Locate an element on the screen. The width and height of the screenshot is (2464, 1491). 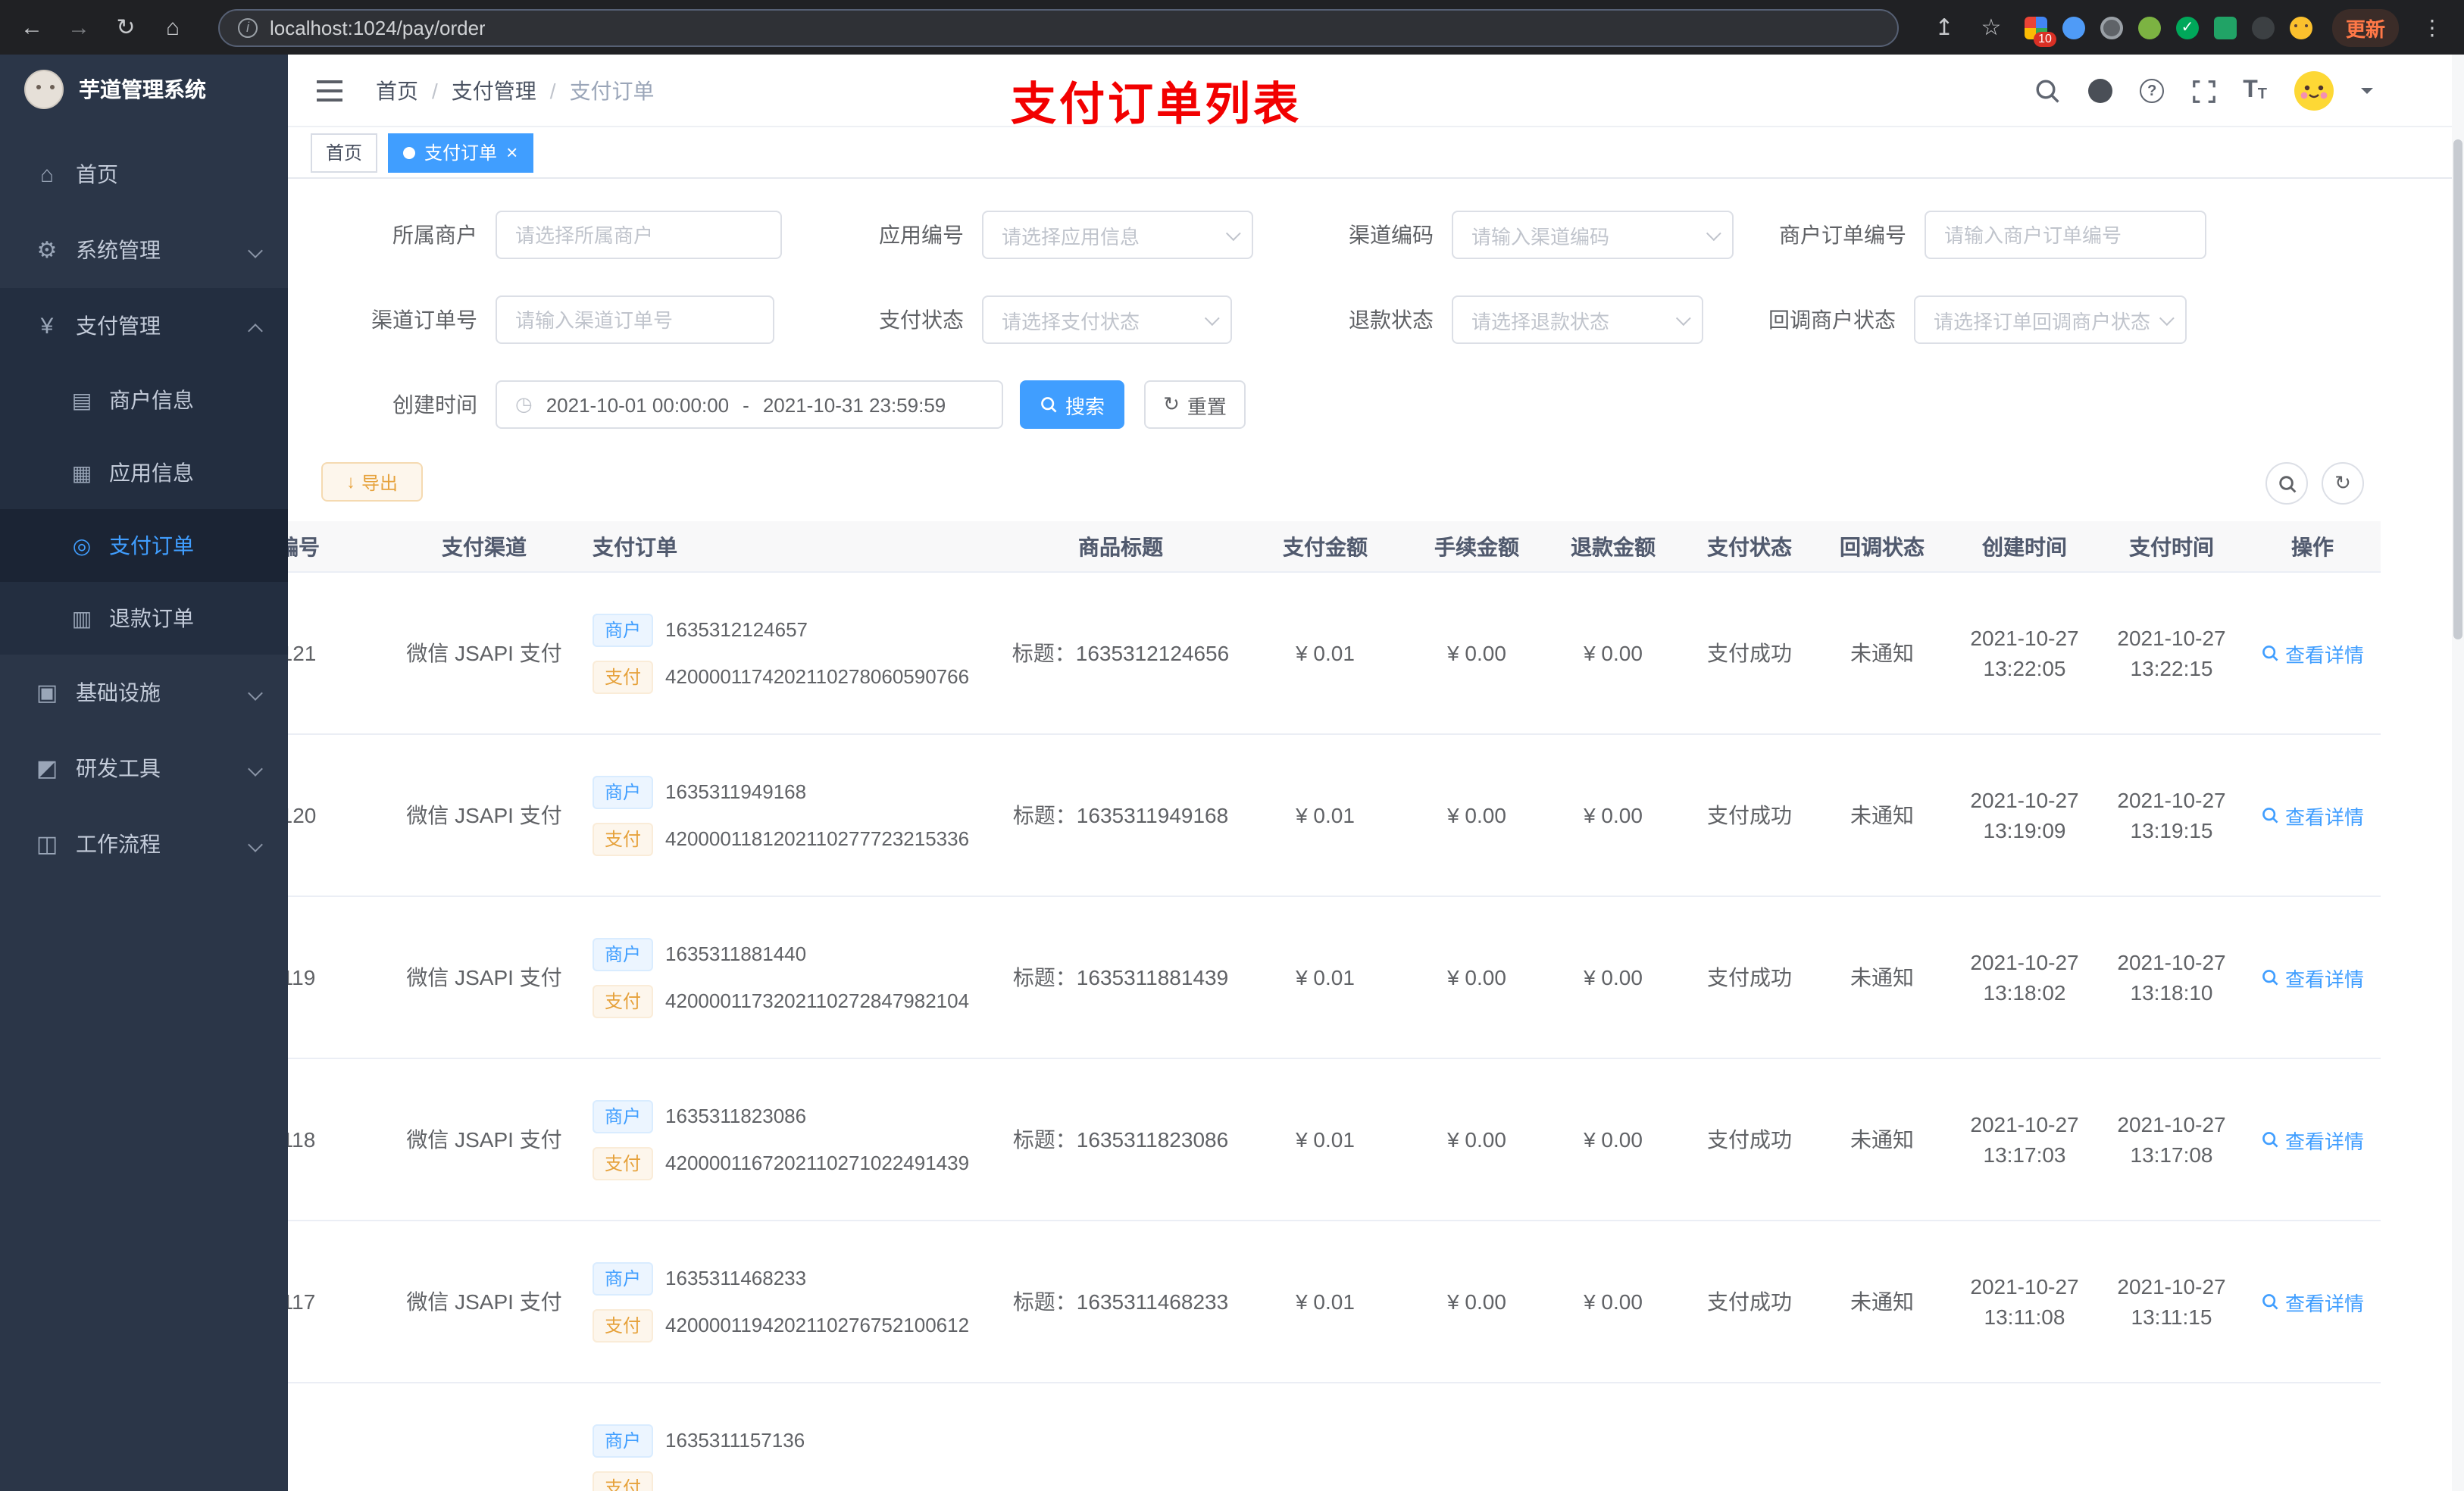
card-icon: ▤ is located at coordinates (81, 399).